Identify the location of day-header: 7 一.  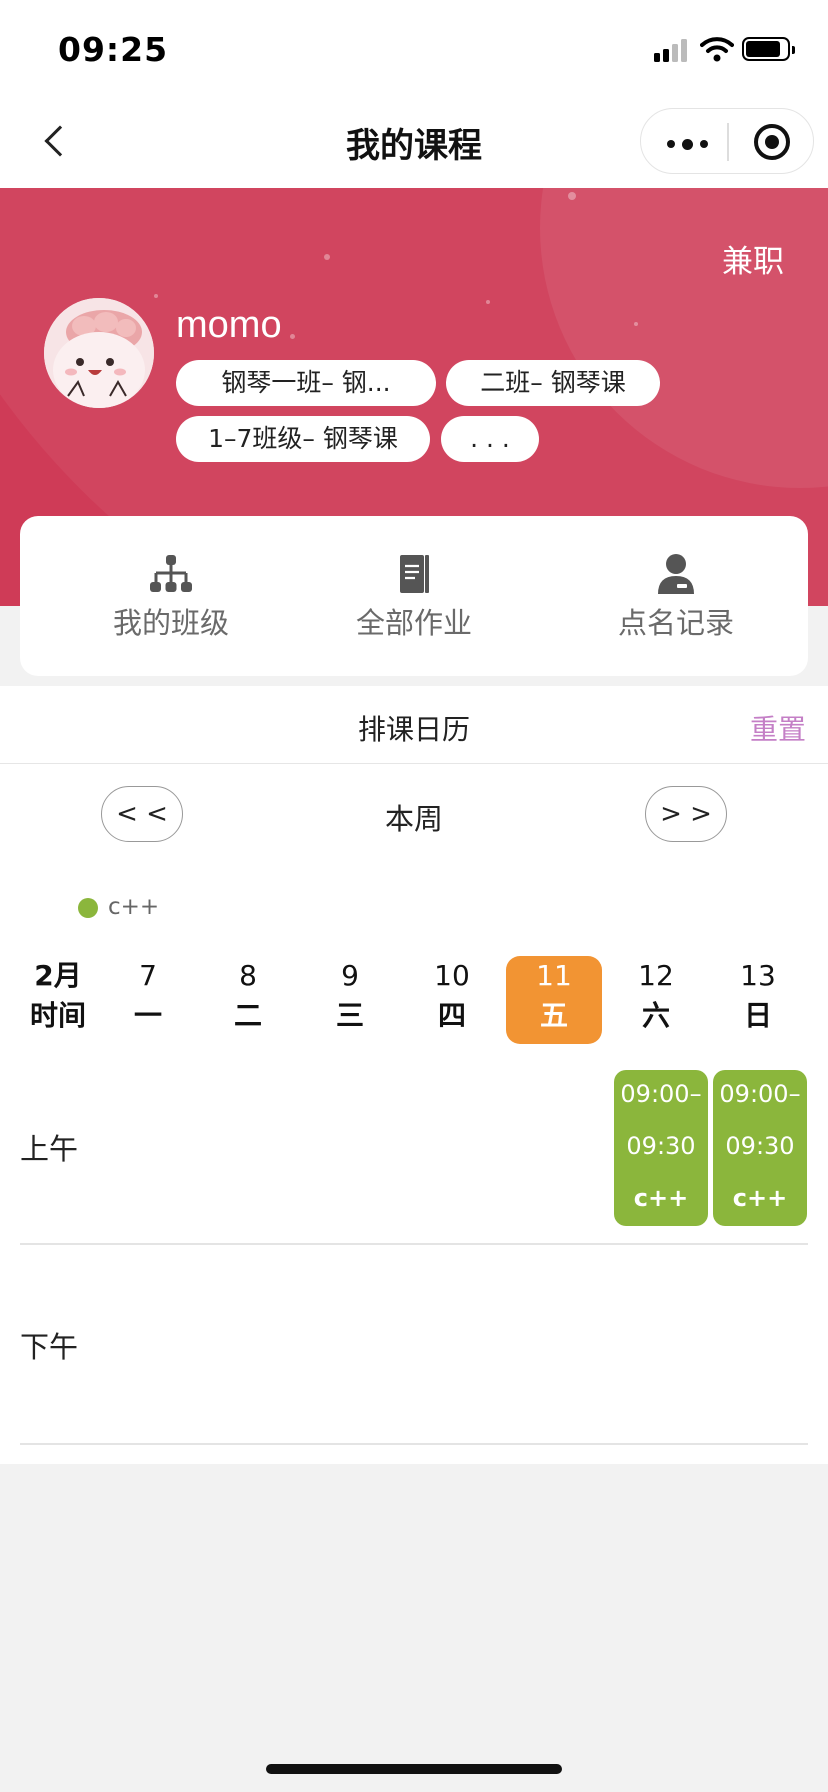
(148, 1000).